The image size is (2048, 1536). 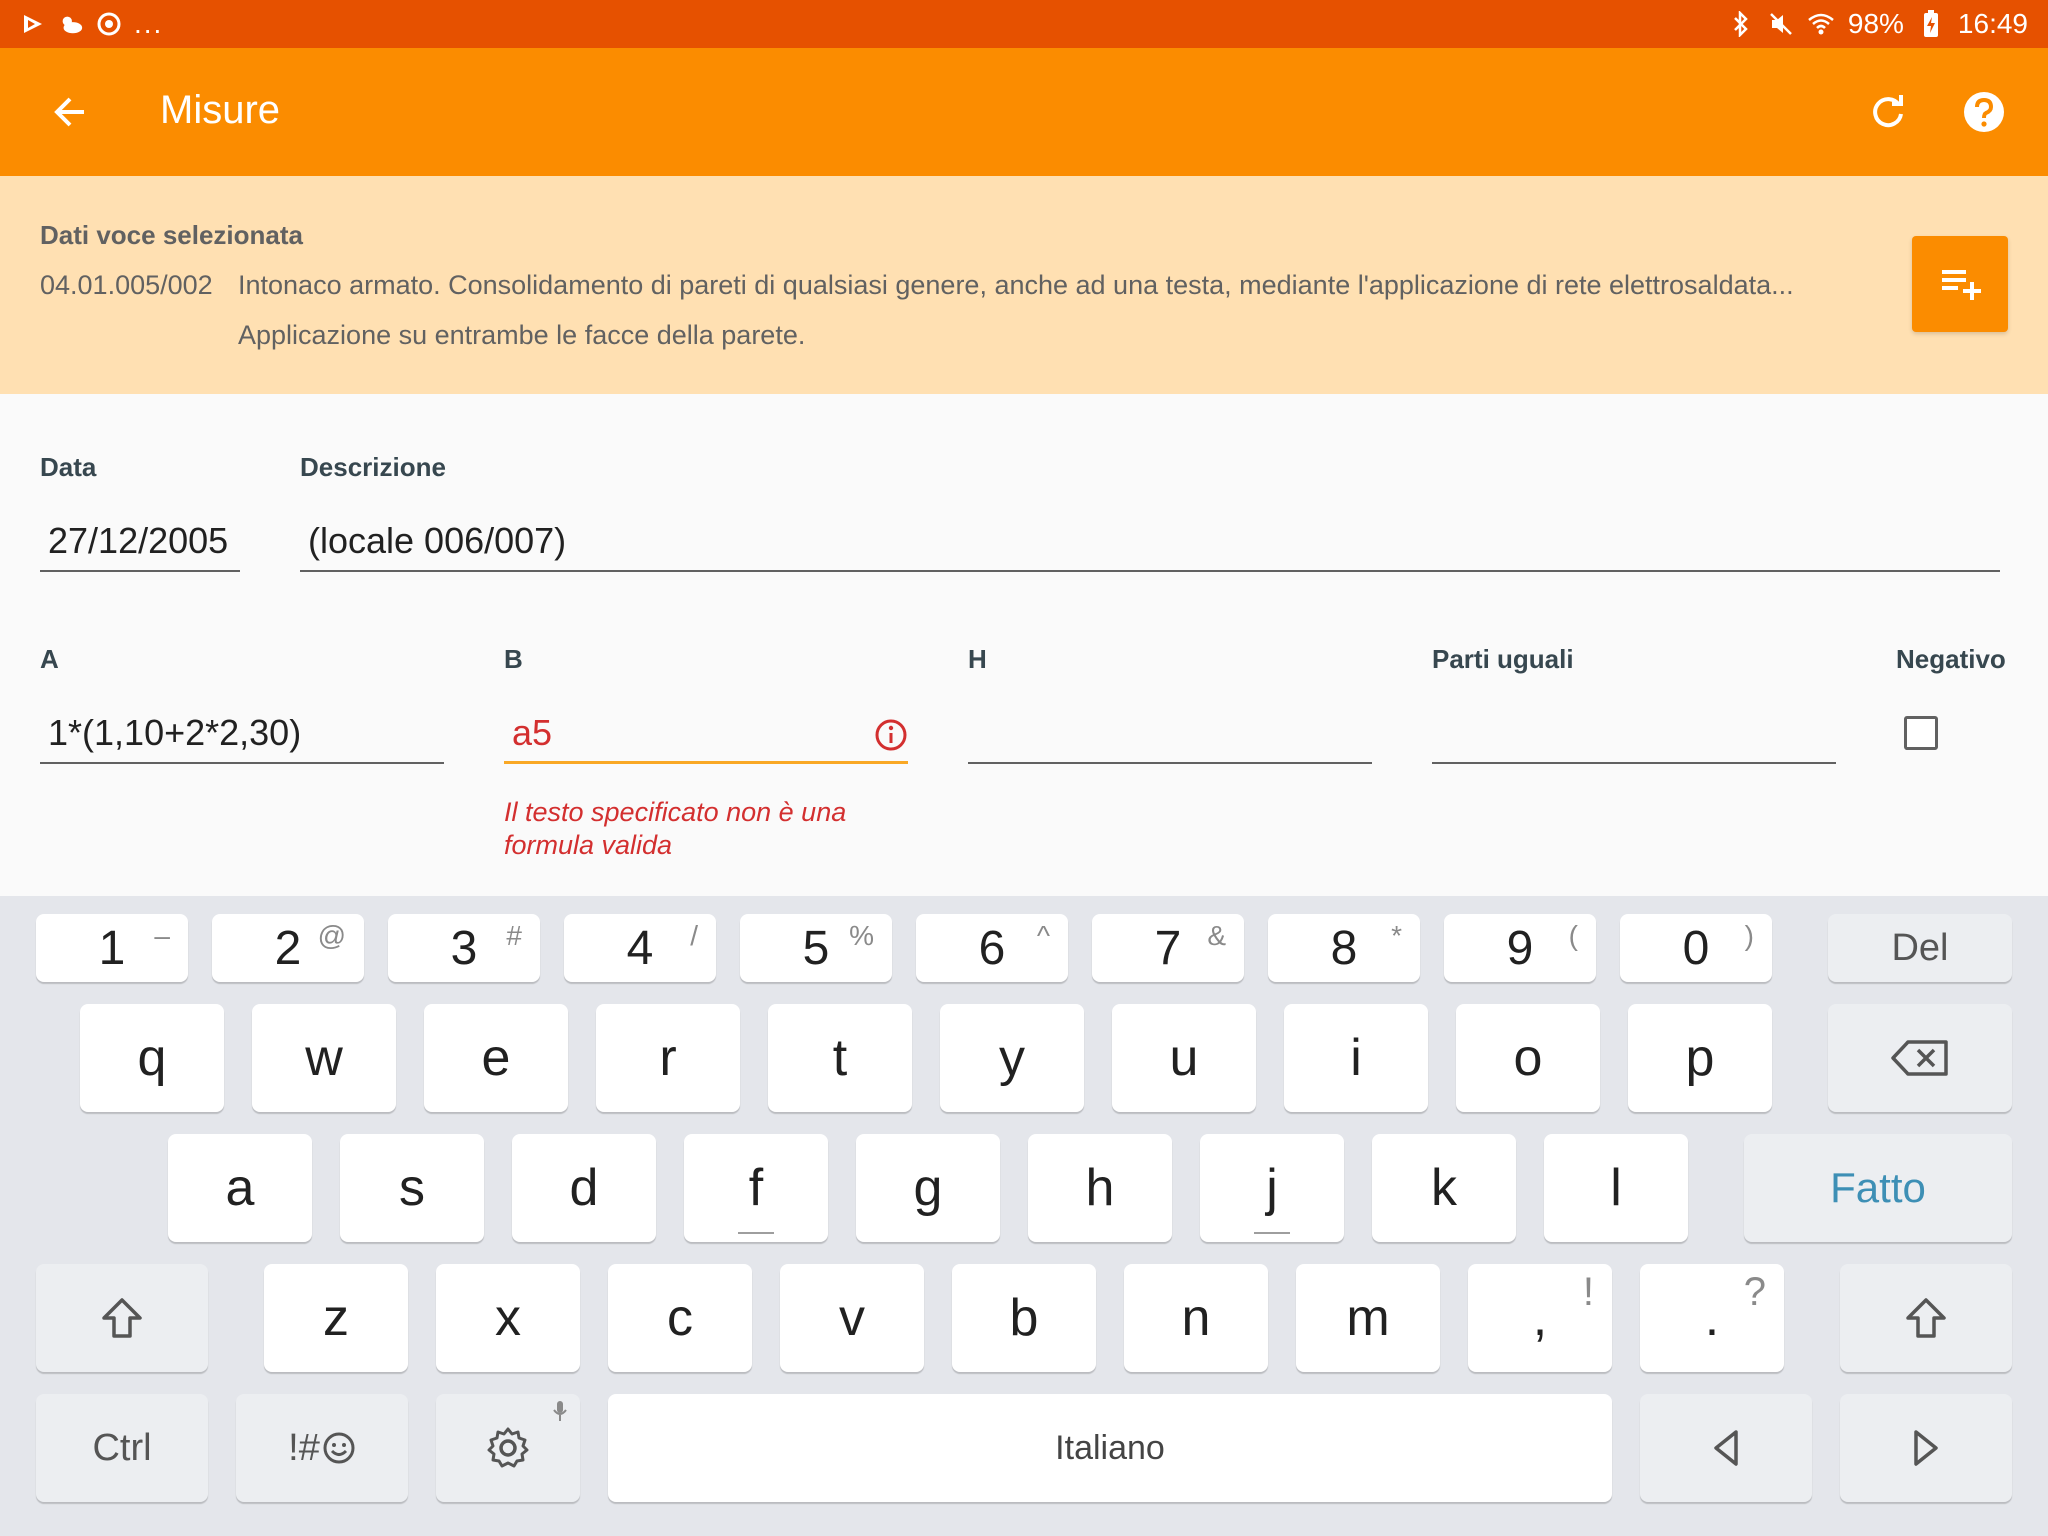 I want to click on key-8: 8 *, so click(x=1344, y=948).